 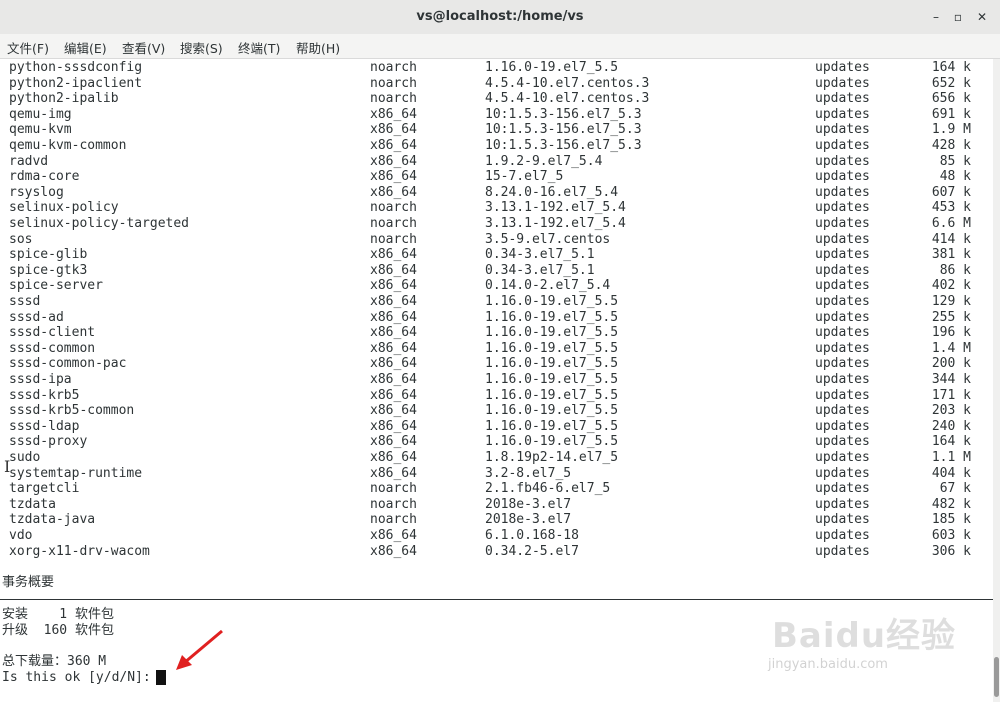 I want to click on confirm-prompt: Is this ok [y/d/N]:, so click(x=80, y=677).